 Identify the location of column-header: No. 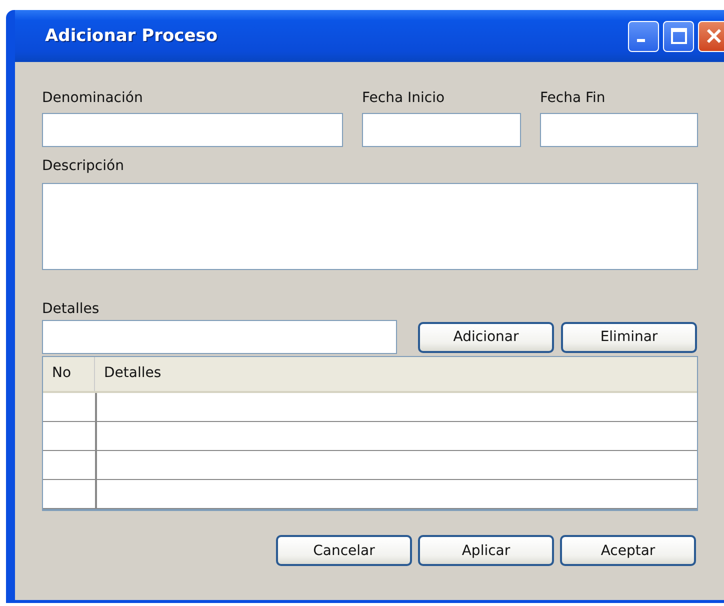
(69, 374).